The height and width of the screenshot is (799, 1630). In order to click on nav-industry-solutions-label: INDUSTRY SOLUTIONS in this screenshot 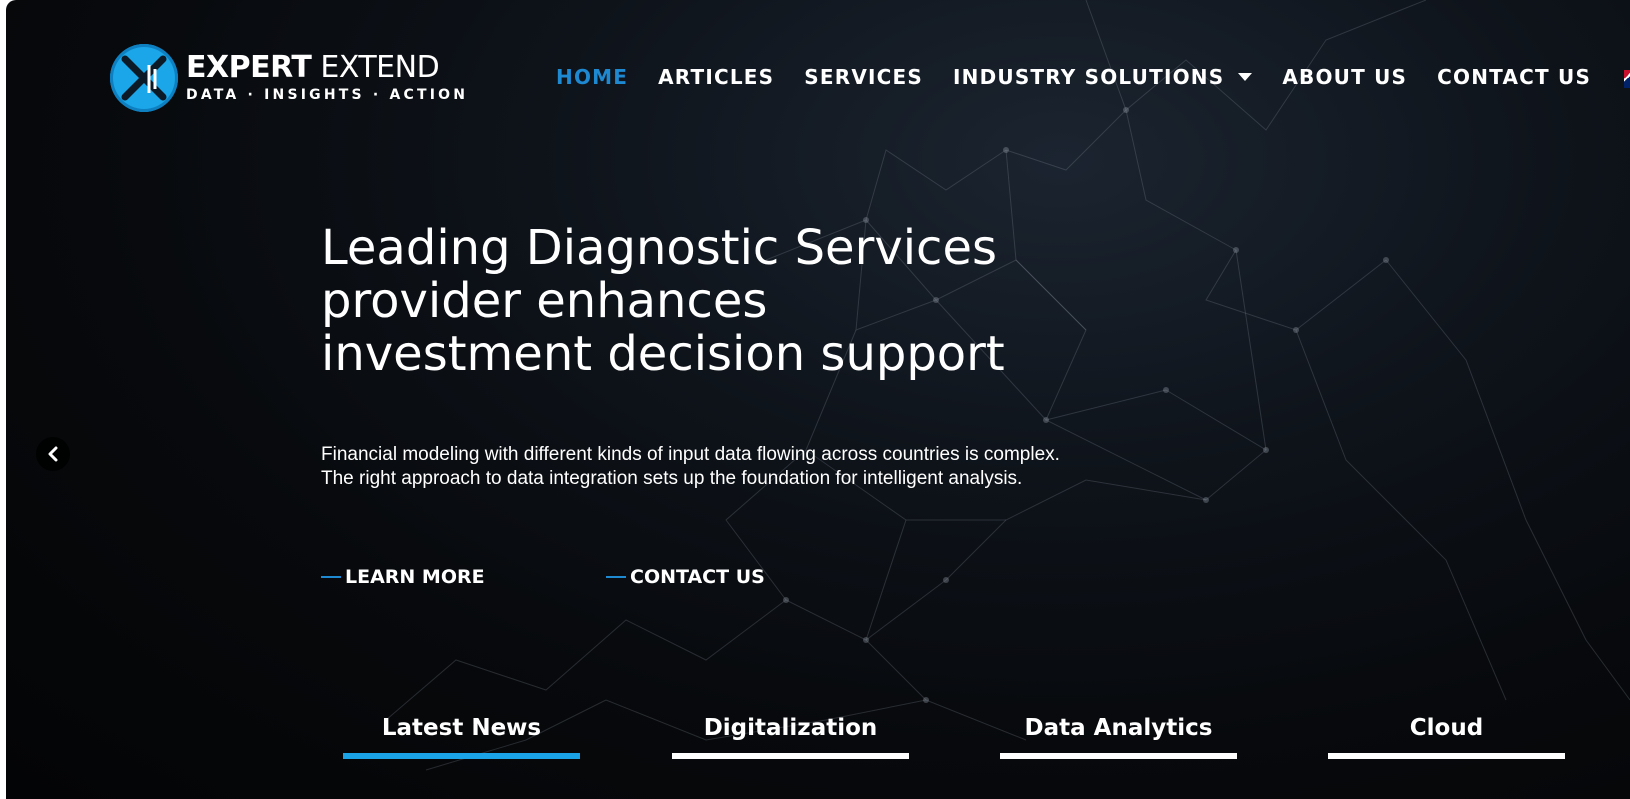, I will do `click(1089, 77)`.